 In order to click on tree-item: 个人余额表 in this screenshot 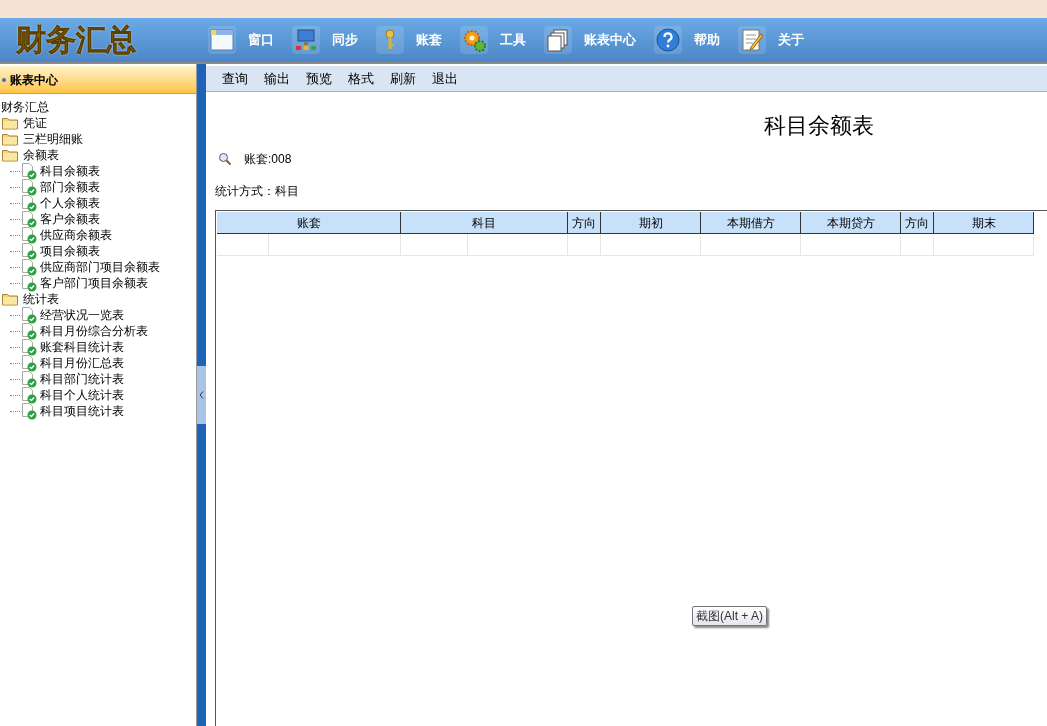, I will do `click(70, 203)`.